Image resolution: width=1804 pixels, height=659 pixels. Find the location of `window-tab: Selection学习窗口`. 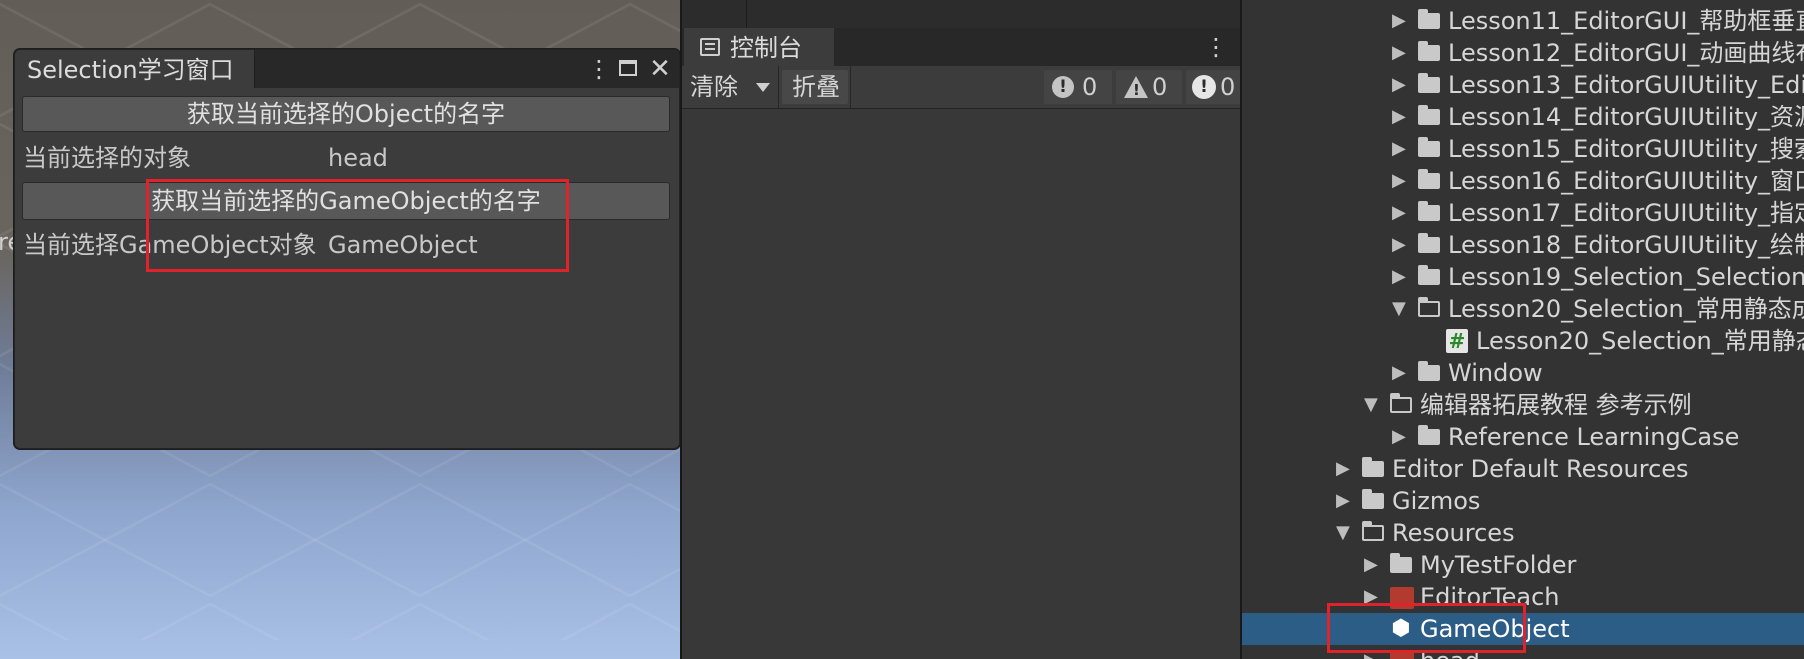

window-tab: Selection学习窗口 is located at coordinates (135, 69).